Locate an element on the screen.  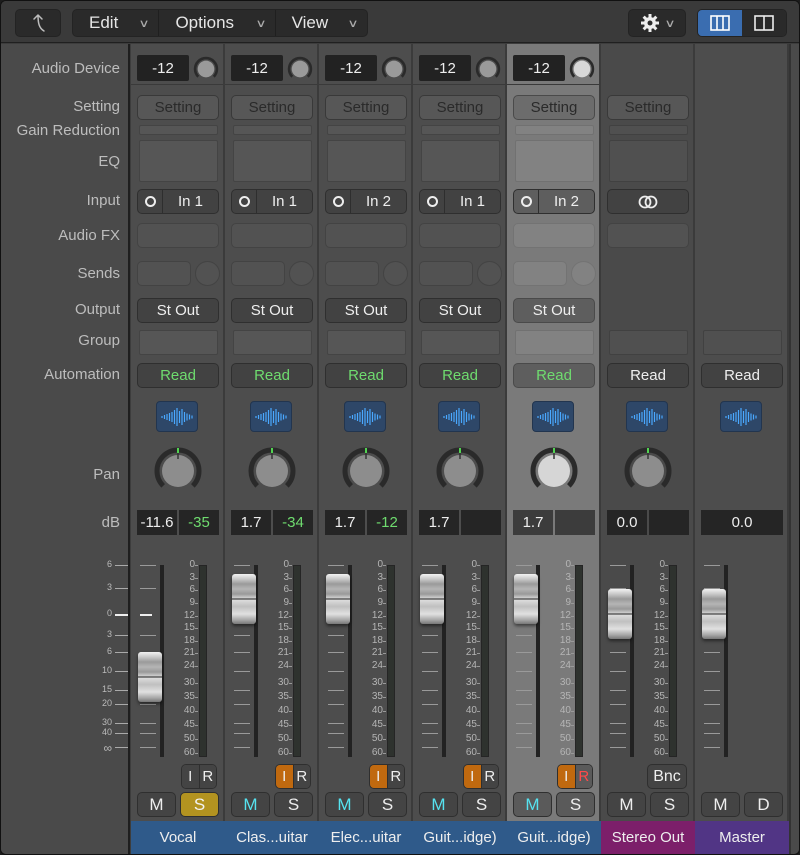
two-column-view-button is located at coordinates (764, 23).